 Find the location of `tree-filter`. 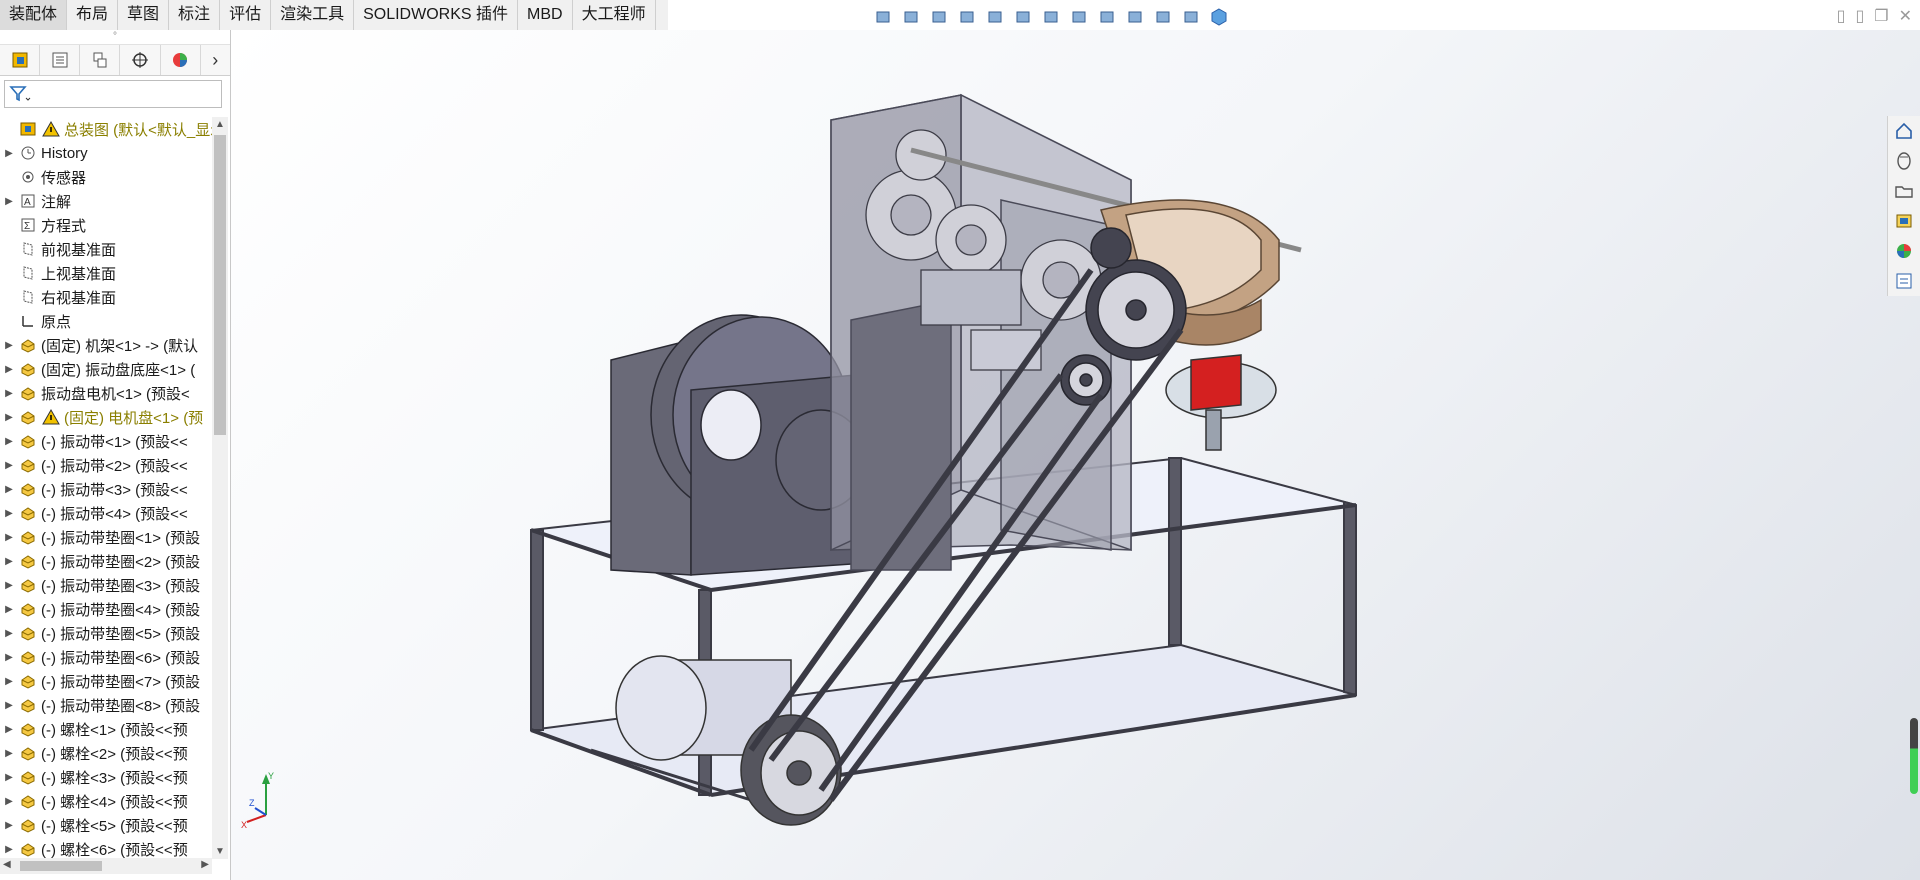

tree-filter is located at coordinates (113, 94).